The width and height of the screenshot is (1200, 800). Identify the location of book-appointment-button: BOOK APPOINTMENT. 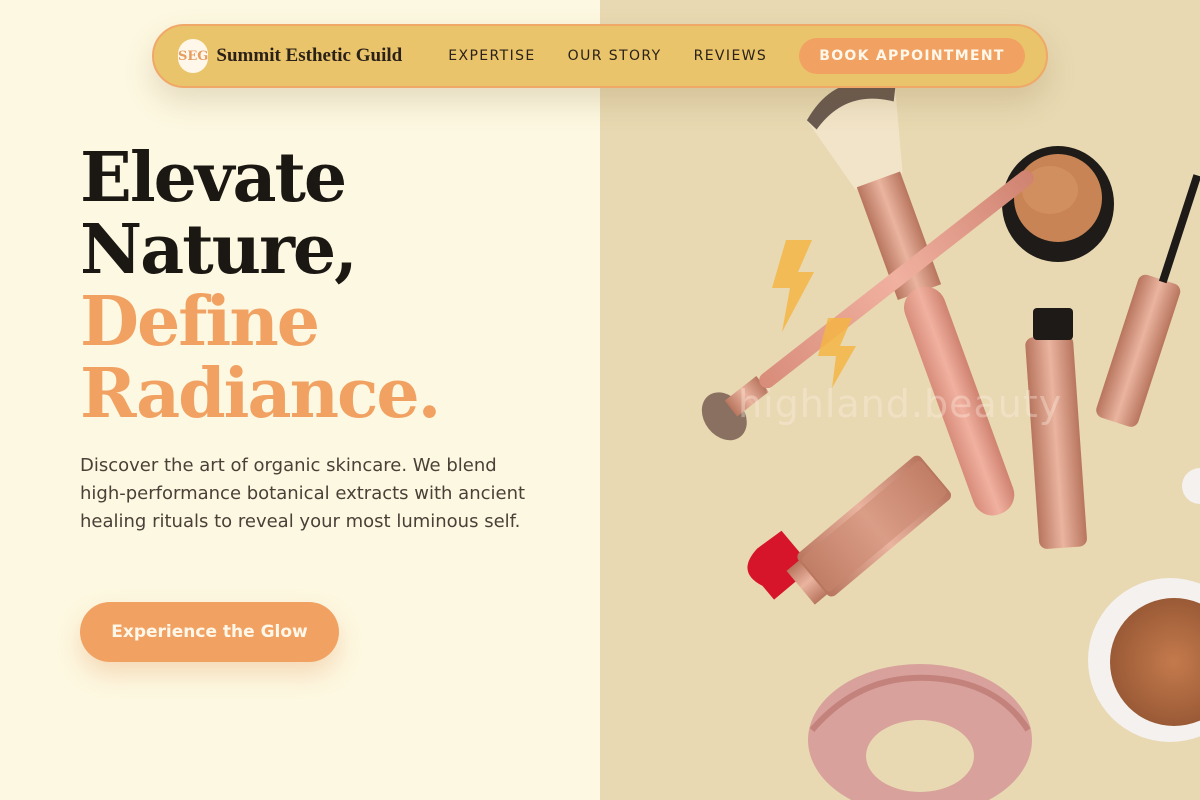
(912, 56).